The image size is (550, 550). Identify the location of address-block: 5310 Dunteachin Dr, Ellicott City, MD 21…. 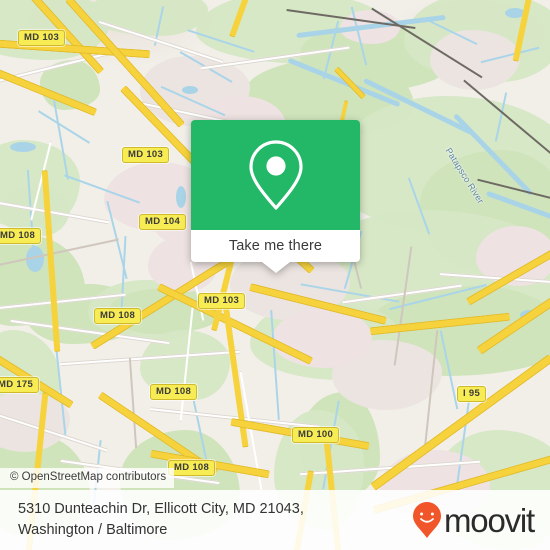
(161, 520).